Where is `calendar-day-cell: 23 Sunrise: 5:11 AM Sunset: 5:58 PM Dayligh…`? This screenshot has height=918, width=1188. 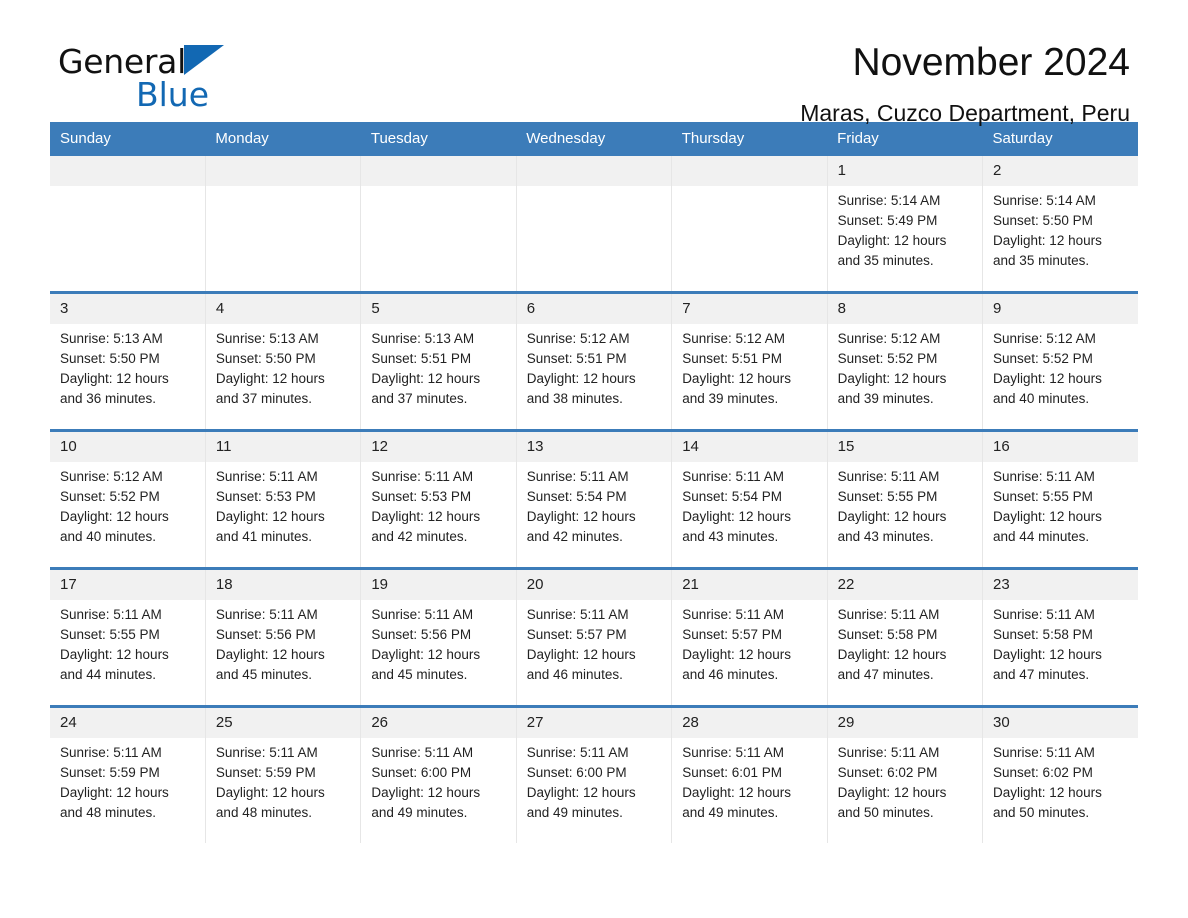 calendar-day-cell: 23 Sunrise: 5:11 AM Sunset: 5:58 PM Dayligh… is located at coordinates (1060, 637).